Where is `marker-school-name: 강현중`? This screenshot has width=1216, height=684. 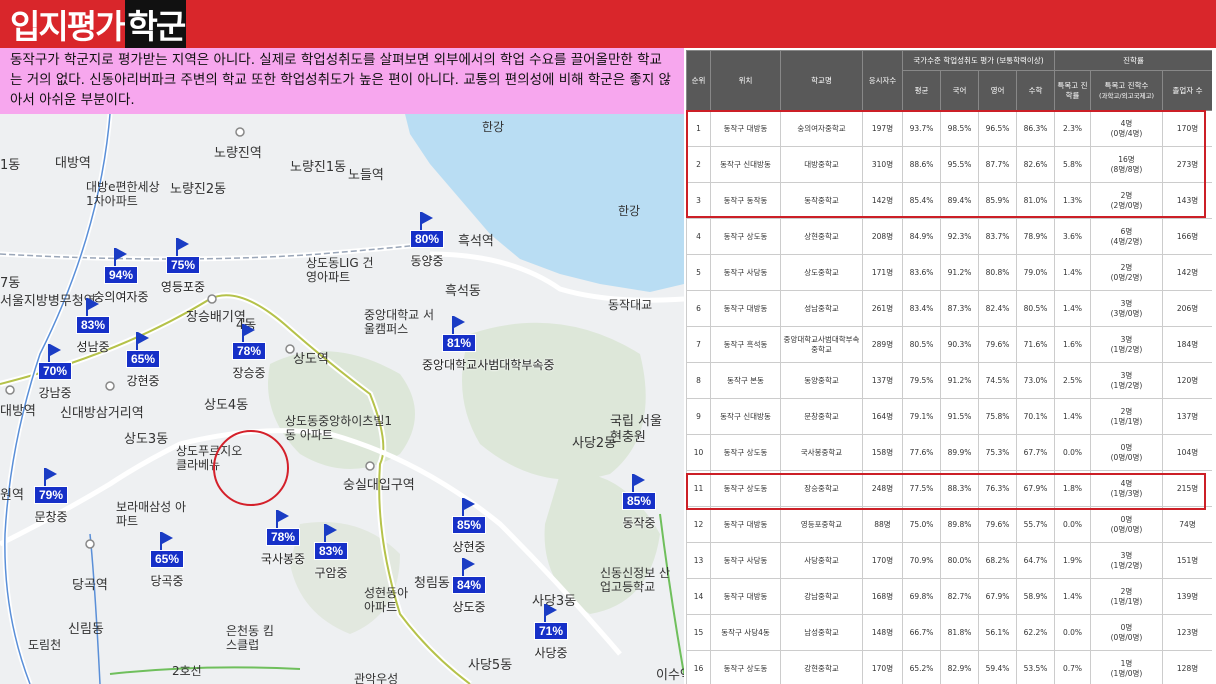 marker-school-name: 강현중 is located at coordinates (143, 381).